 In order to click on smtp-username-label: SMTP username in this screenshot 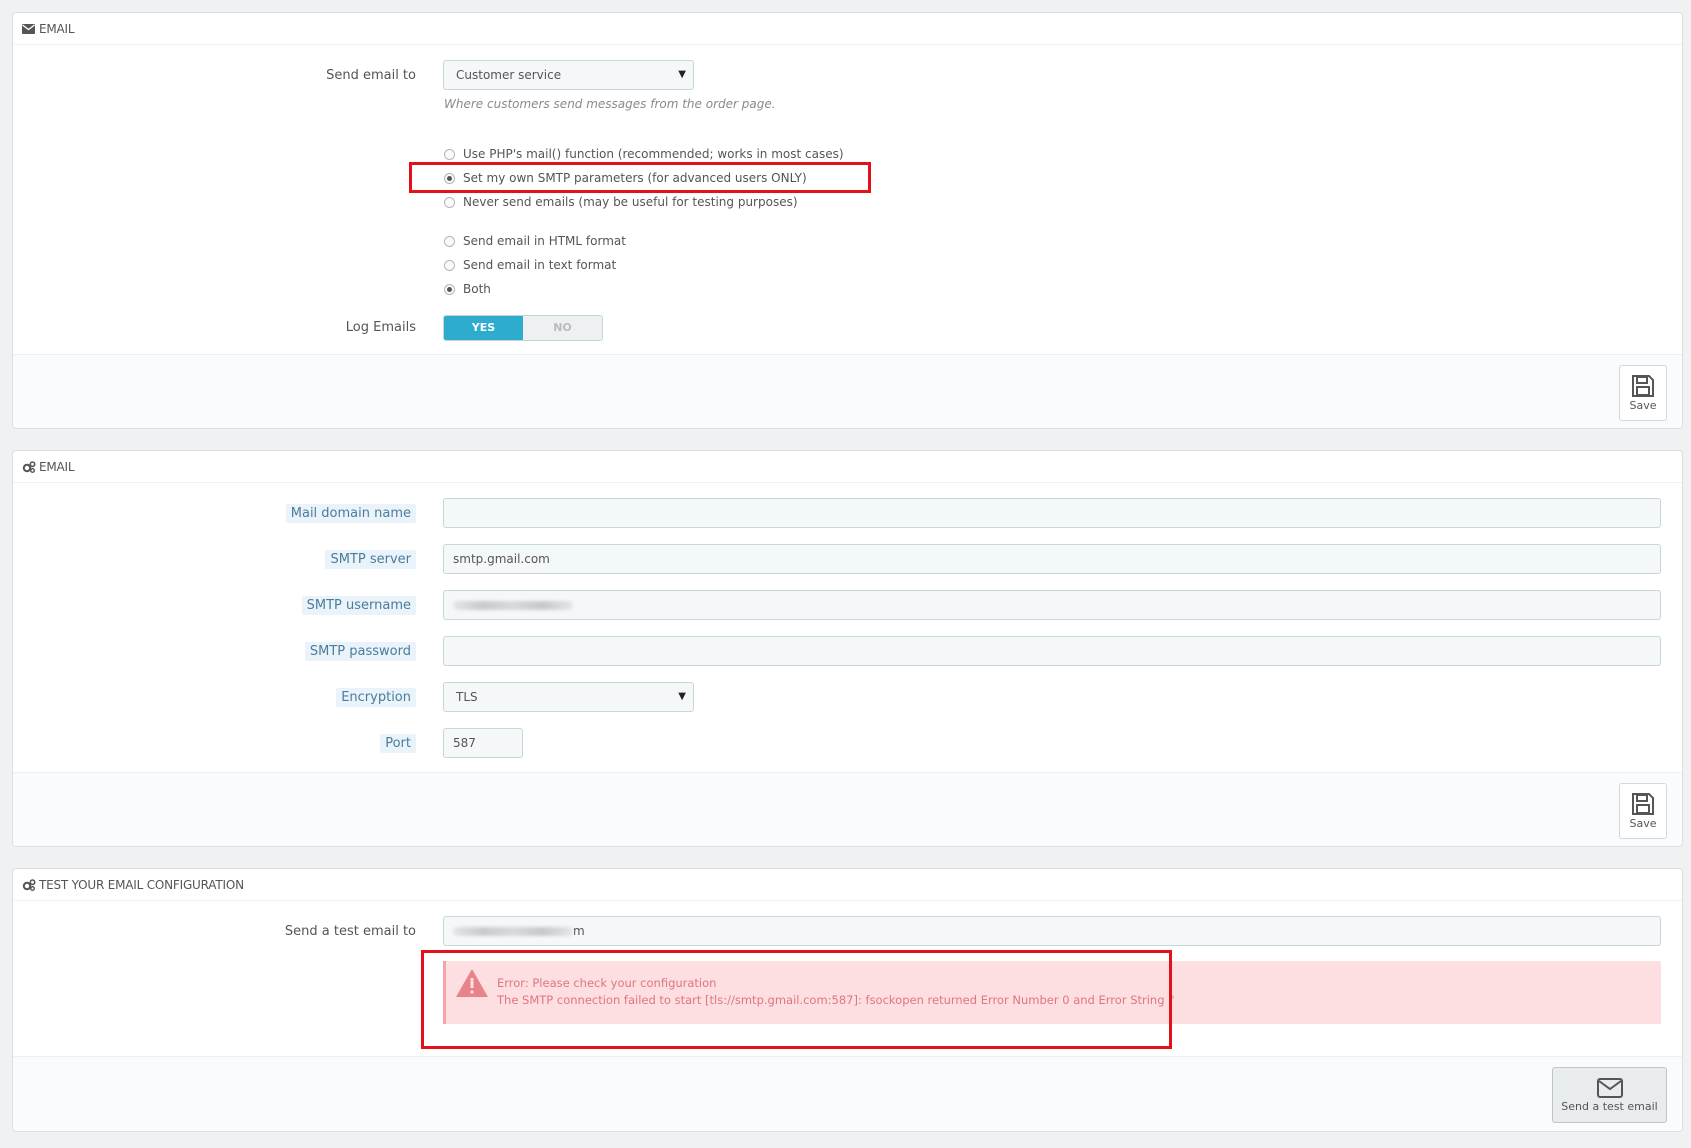, I will do `click(358, 605)`.